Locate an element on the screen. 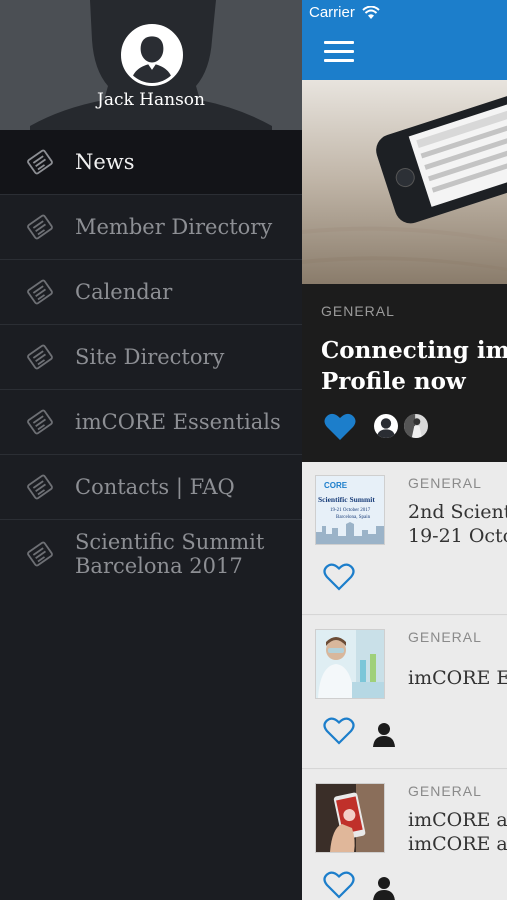  thumb-brand: CORE is located at coordinates (336, 485).